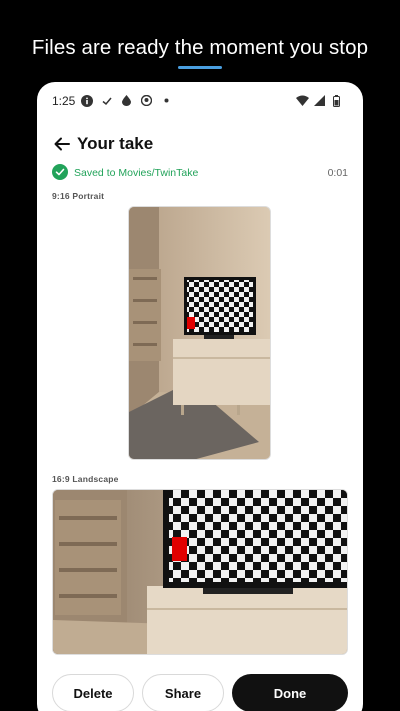  I want to click on face-icon, so click(146, 100).